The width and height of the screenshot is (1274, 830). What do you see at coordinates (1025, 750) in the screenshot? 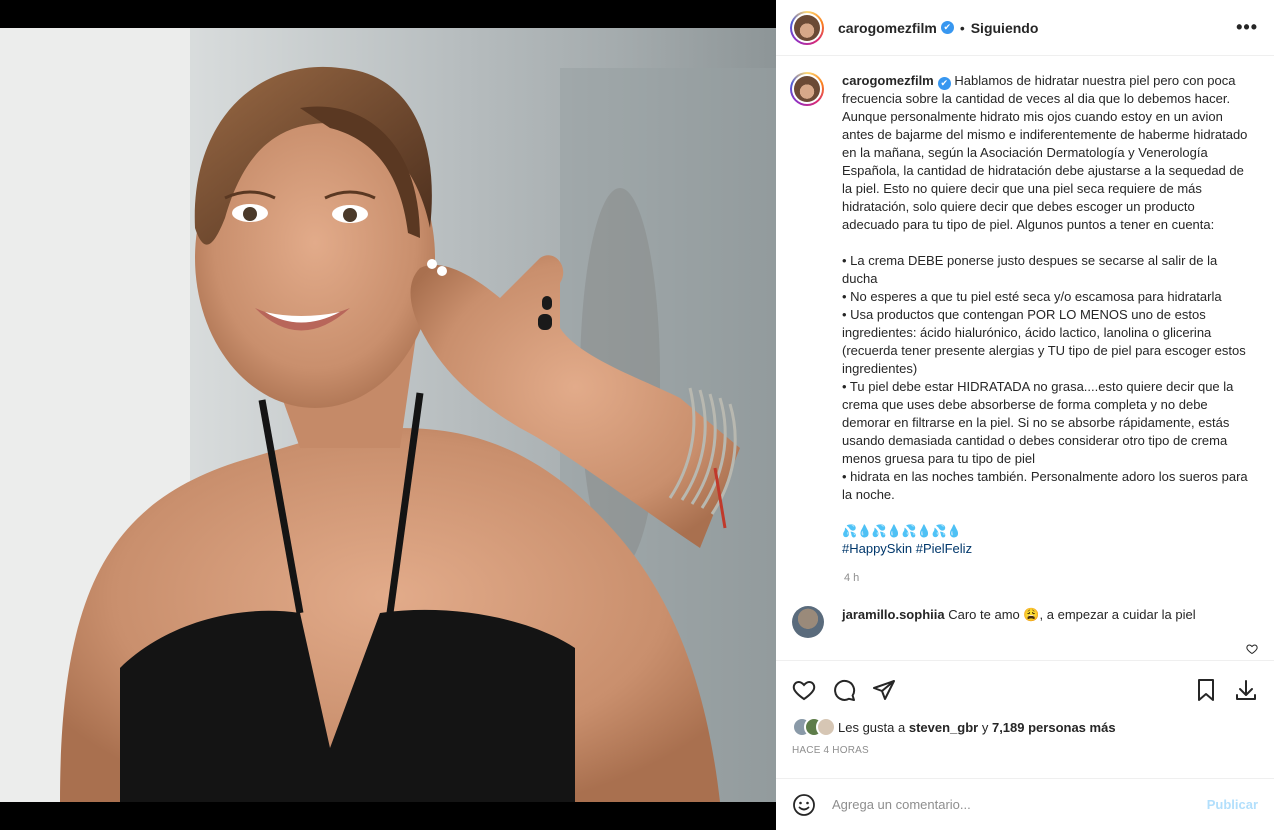
I see `post-age: HACE 4 HORAS` at bounding box center [1025, 750].